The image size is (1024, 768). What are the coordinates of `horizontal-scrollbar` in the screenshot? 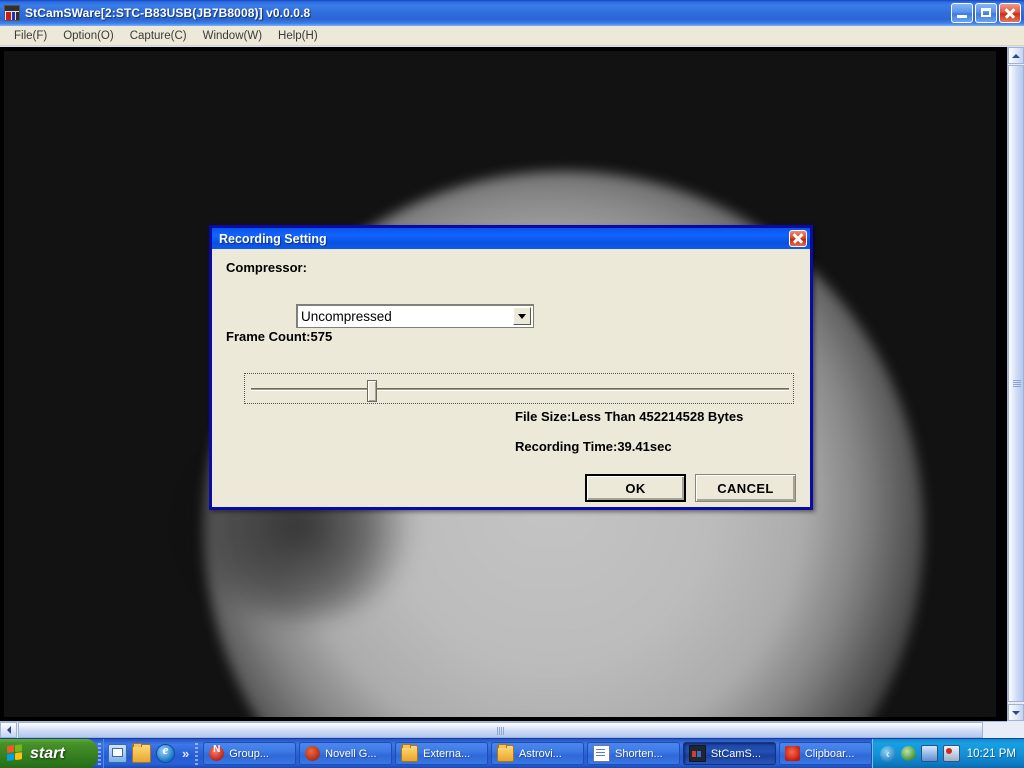 It's located at (512, 729).